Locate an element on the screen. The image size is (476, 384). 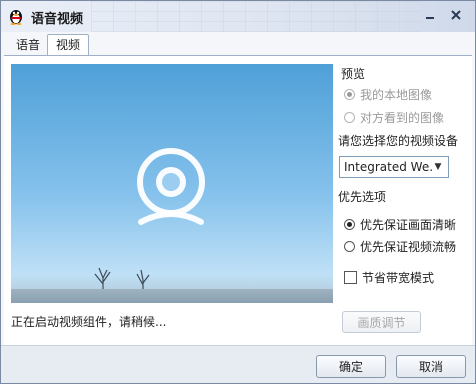
radio-clarity-label: 优先保证画面清晰 is located at coordinates (408, 225).